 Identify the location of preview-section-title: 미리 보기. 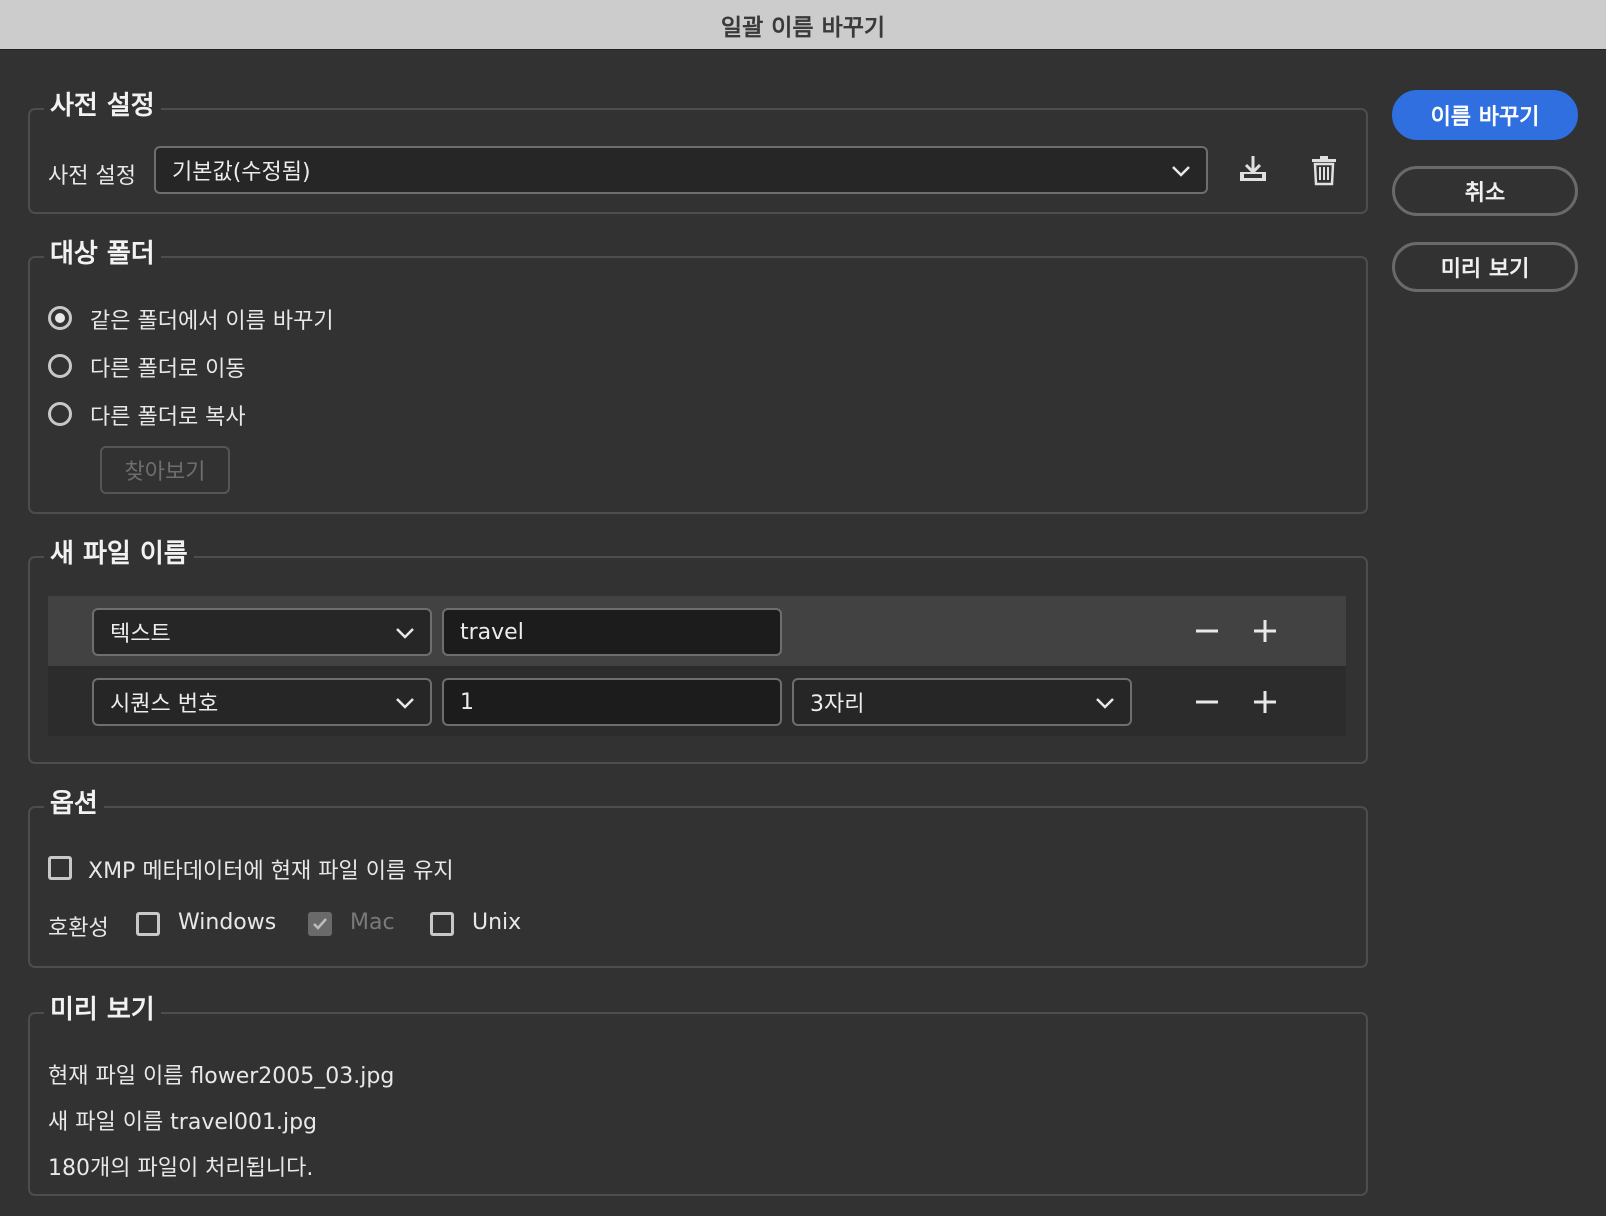
(102, 1010).